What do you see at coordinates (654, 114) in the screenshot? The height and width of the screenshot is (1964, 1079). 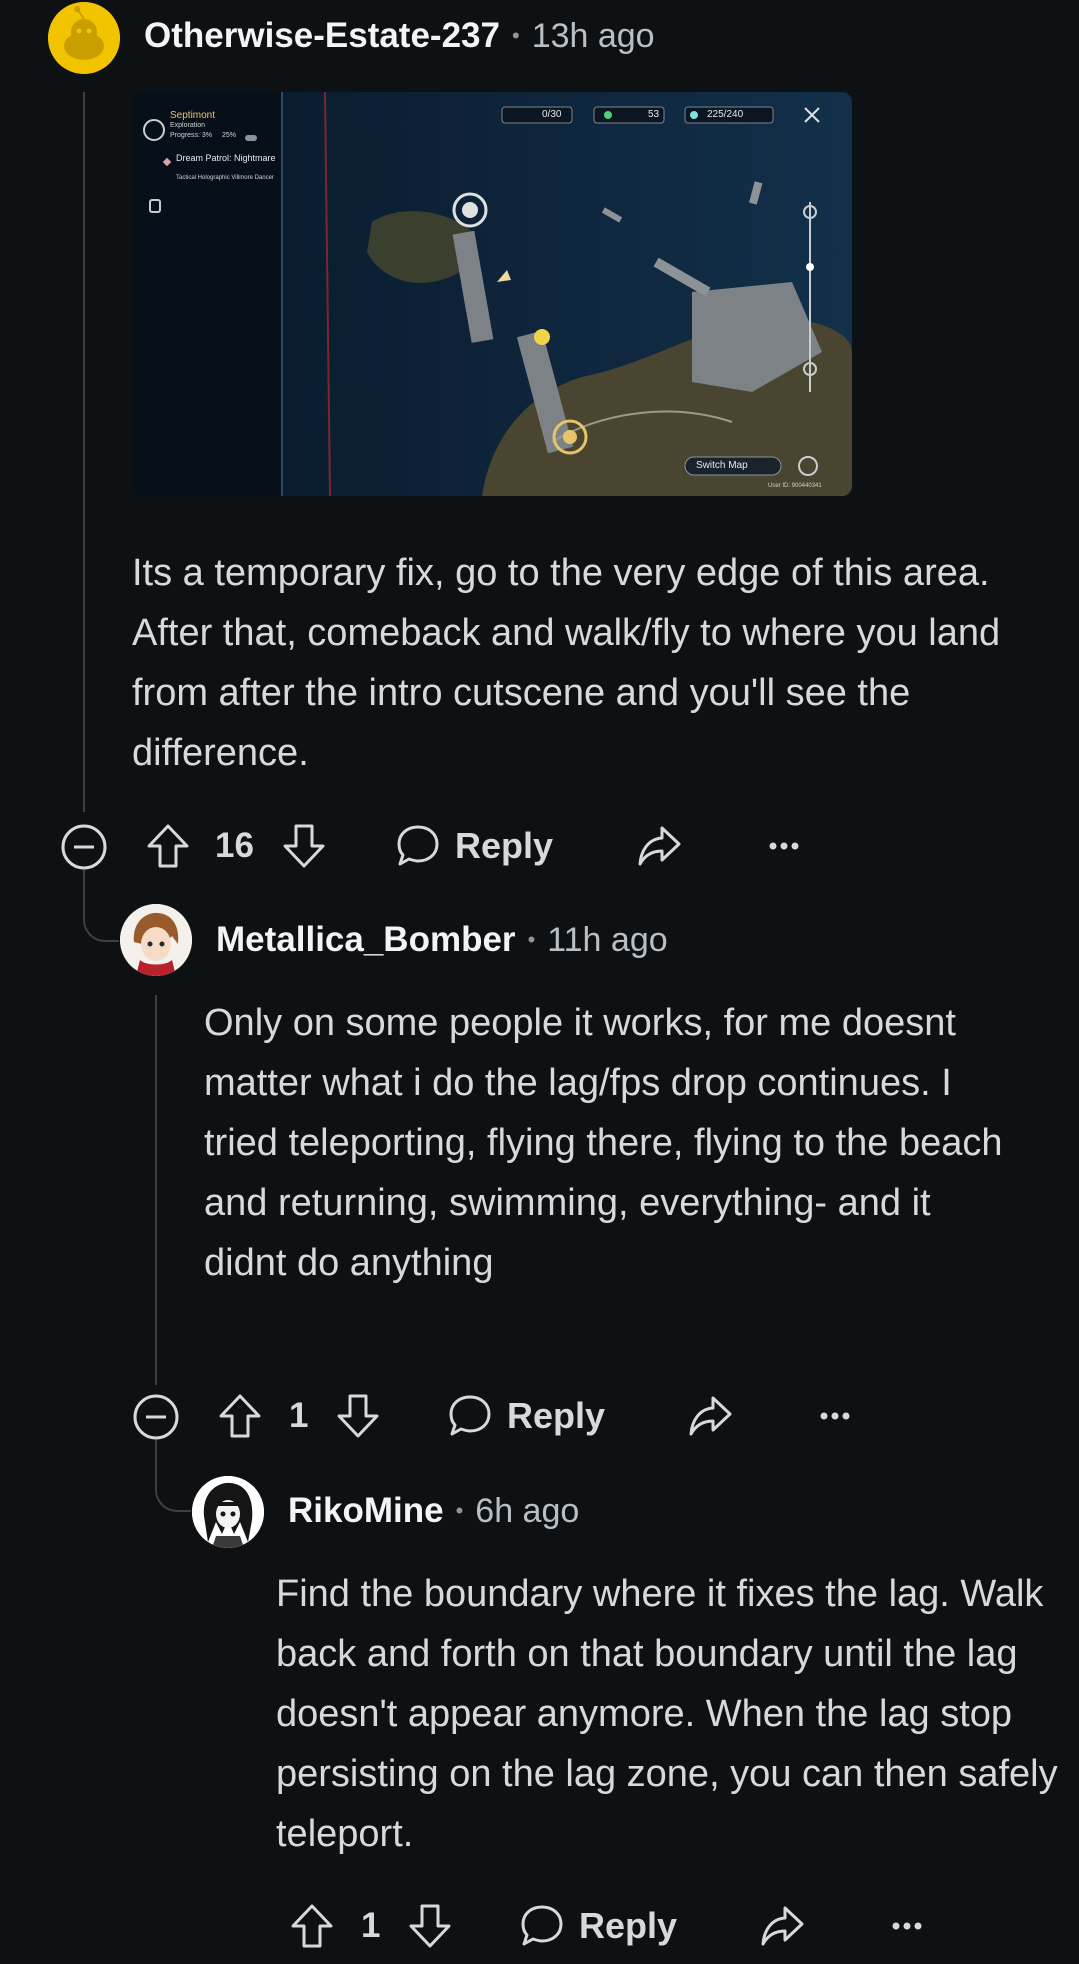 I see `map-counter-2: 53` at bounding box center [654, 114].